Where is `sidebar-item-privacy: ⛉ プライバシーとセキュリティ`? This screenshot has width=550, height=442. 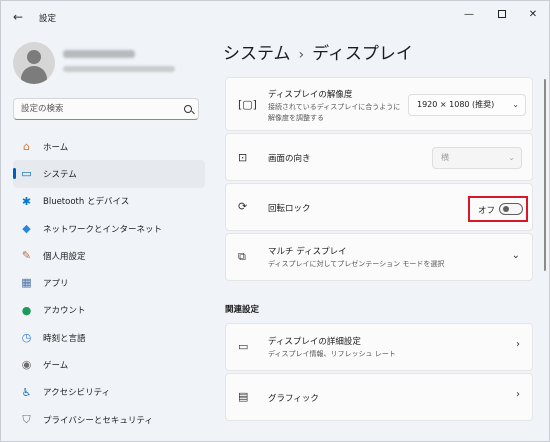 sidebar-item-privacy: ⛉ プライバシーとセキュリティ is located at coordinates (109, 419).